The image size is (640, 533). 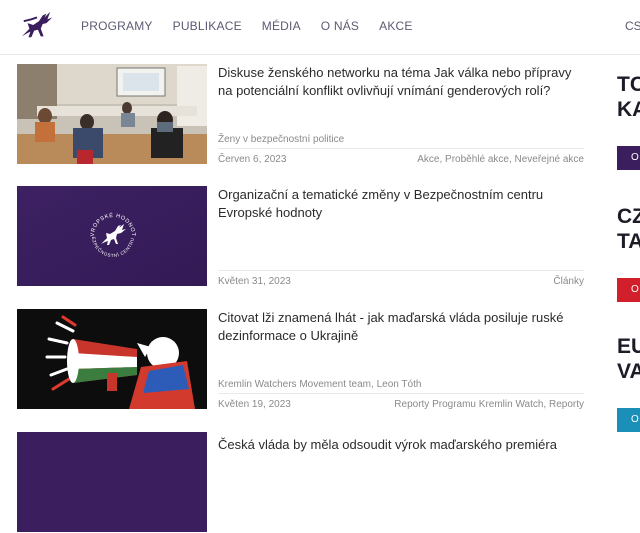 I want to click on megaphone-illustration, so click(x=112, y=359).